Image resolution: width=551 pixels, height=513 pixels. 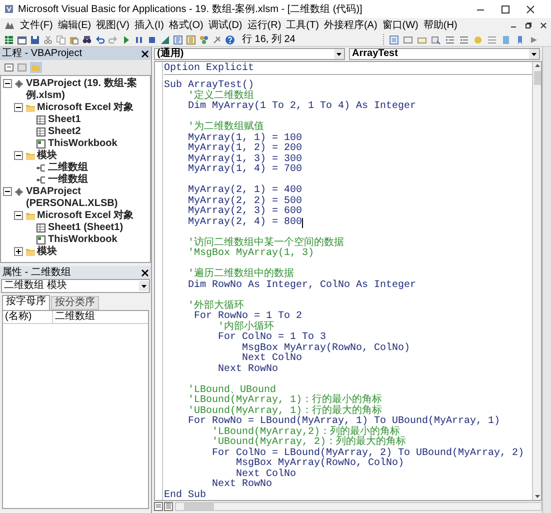 What do you see at coordinates (265, 243) in the screenshot?
I see `code-comment: '访问二维数组中某一个空间的数据` at bounding box center [265, 243].